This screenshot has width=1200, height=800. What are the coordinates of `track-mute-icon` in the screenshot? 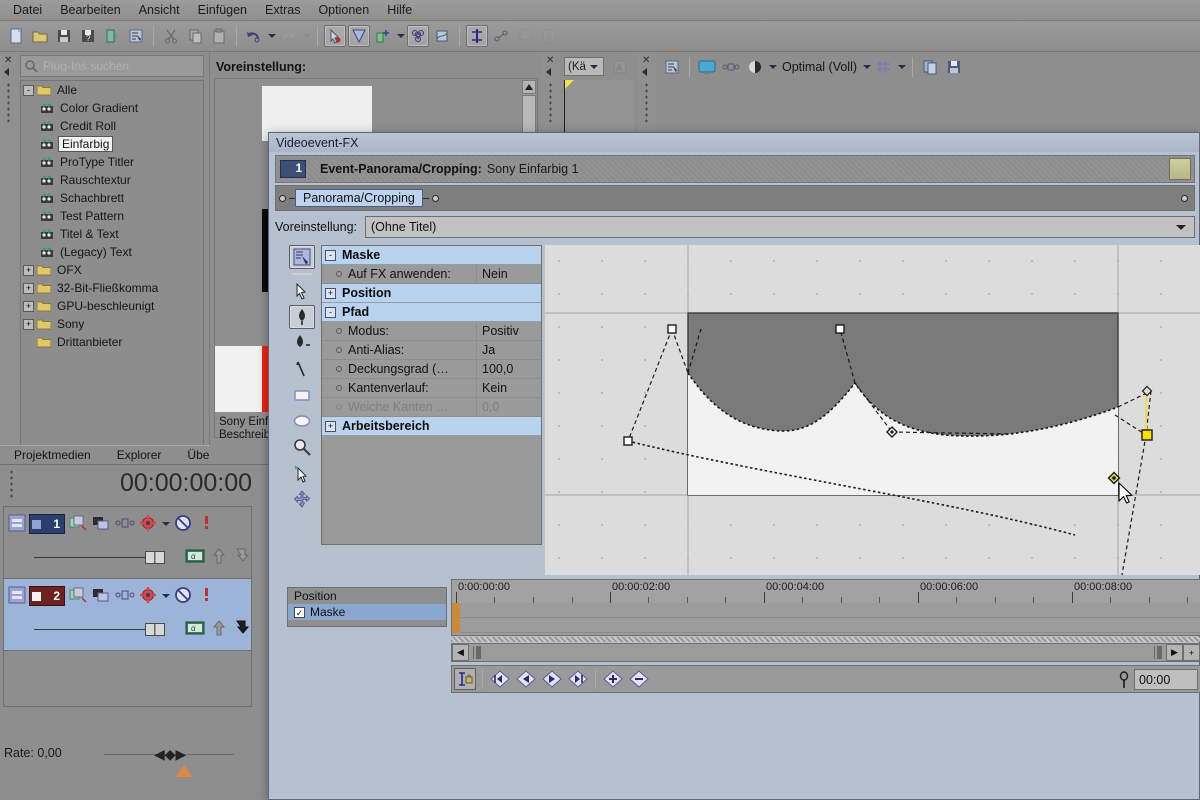 It's located at (183, 596).